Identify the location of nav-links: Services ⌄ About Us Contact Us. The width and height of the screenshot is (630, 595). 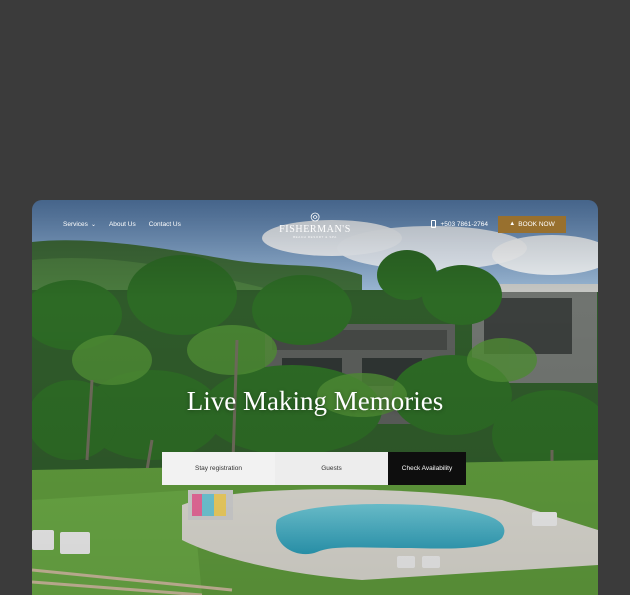
(122, 224).